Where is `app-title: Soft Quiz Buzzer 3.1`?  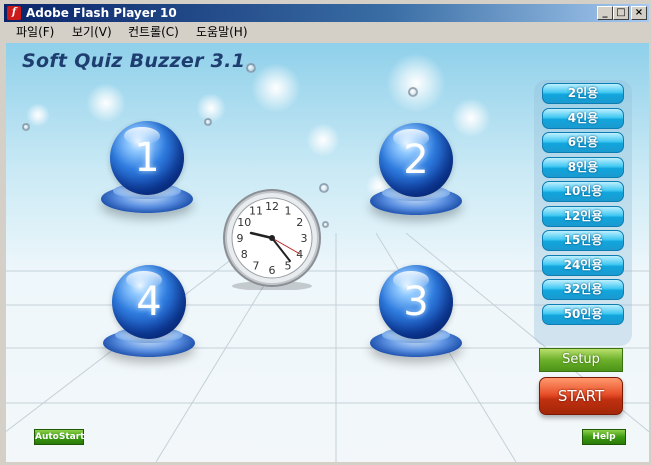 app-title: Soft Quiz Buzzer 3.1 is located at coordinates (134, 61).